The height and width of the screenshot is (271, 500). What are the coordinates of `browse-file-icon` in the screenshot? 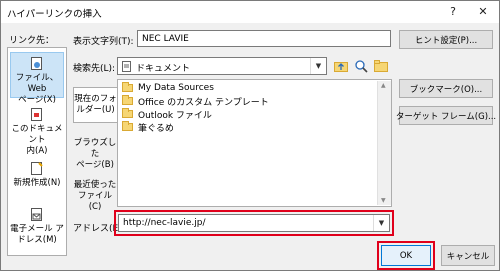 It's located at (381, 66).